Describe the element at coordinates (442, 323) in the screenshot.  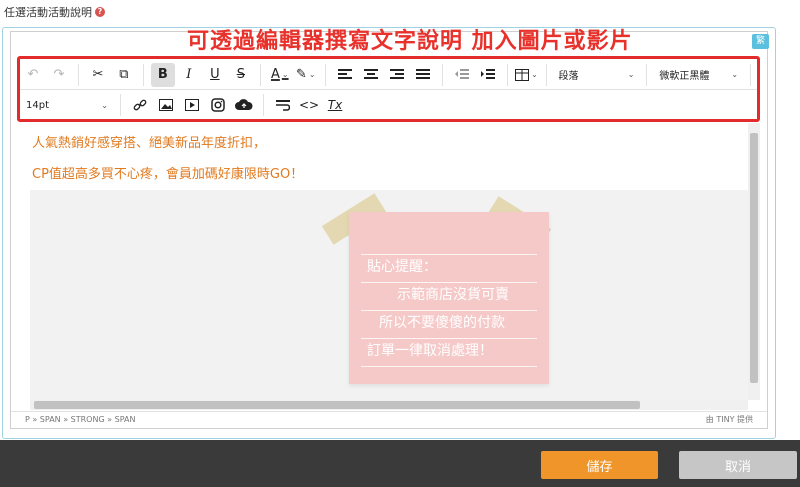
I see `note-text-2: 所以不要傻傻的付款` at that location.